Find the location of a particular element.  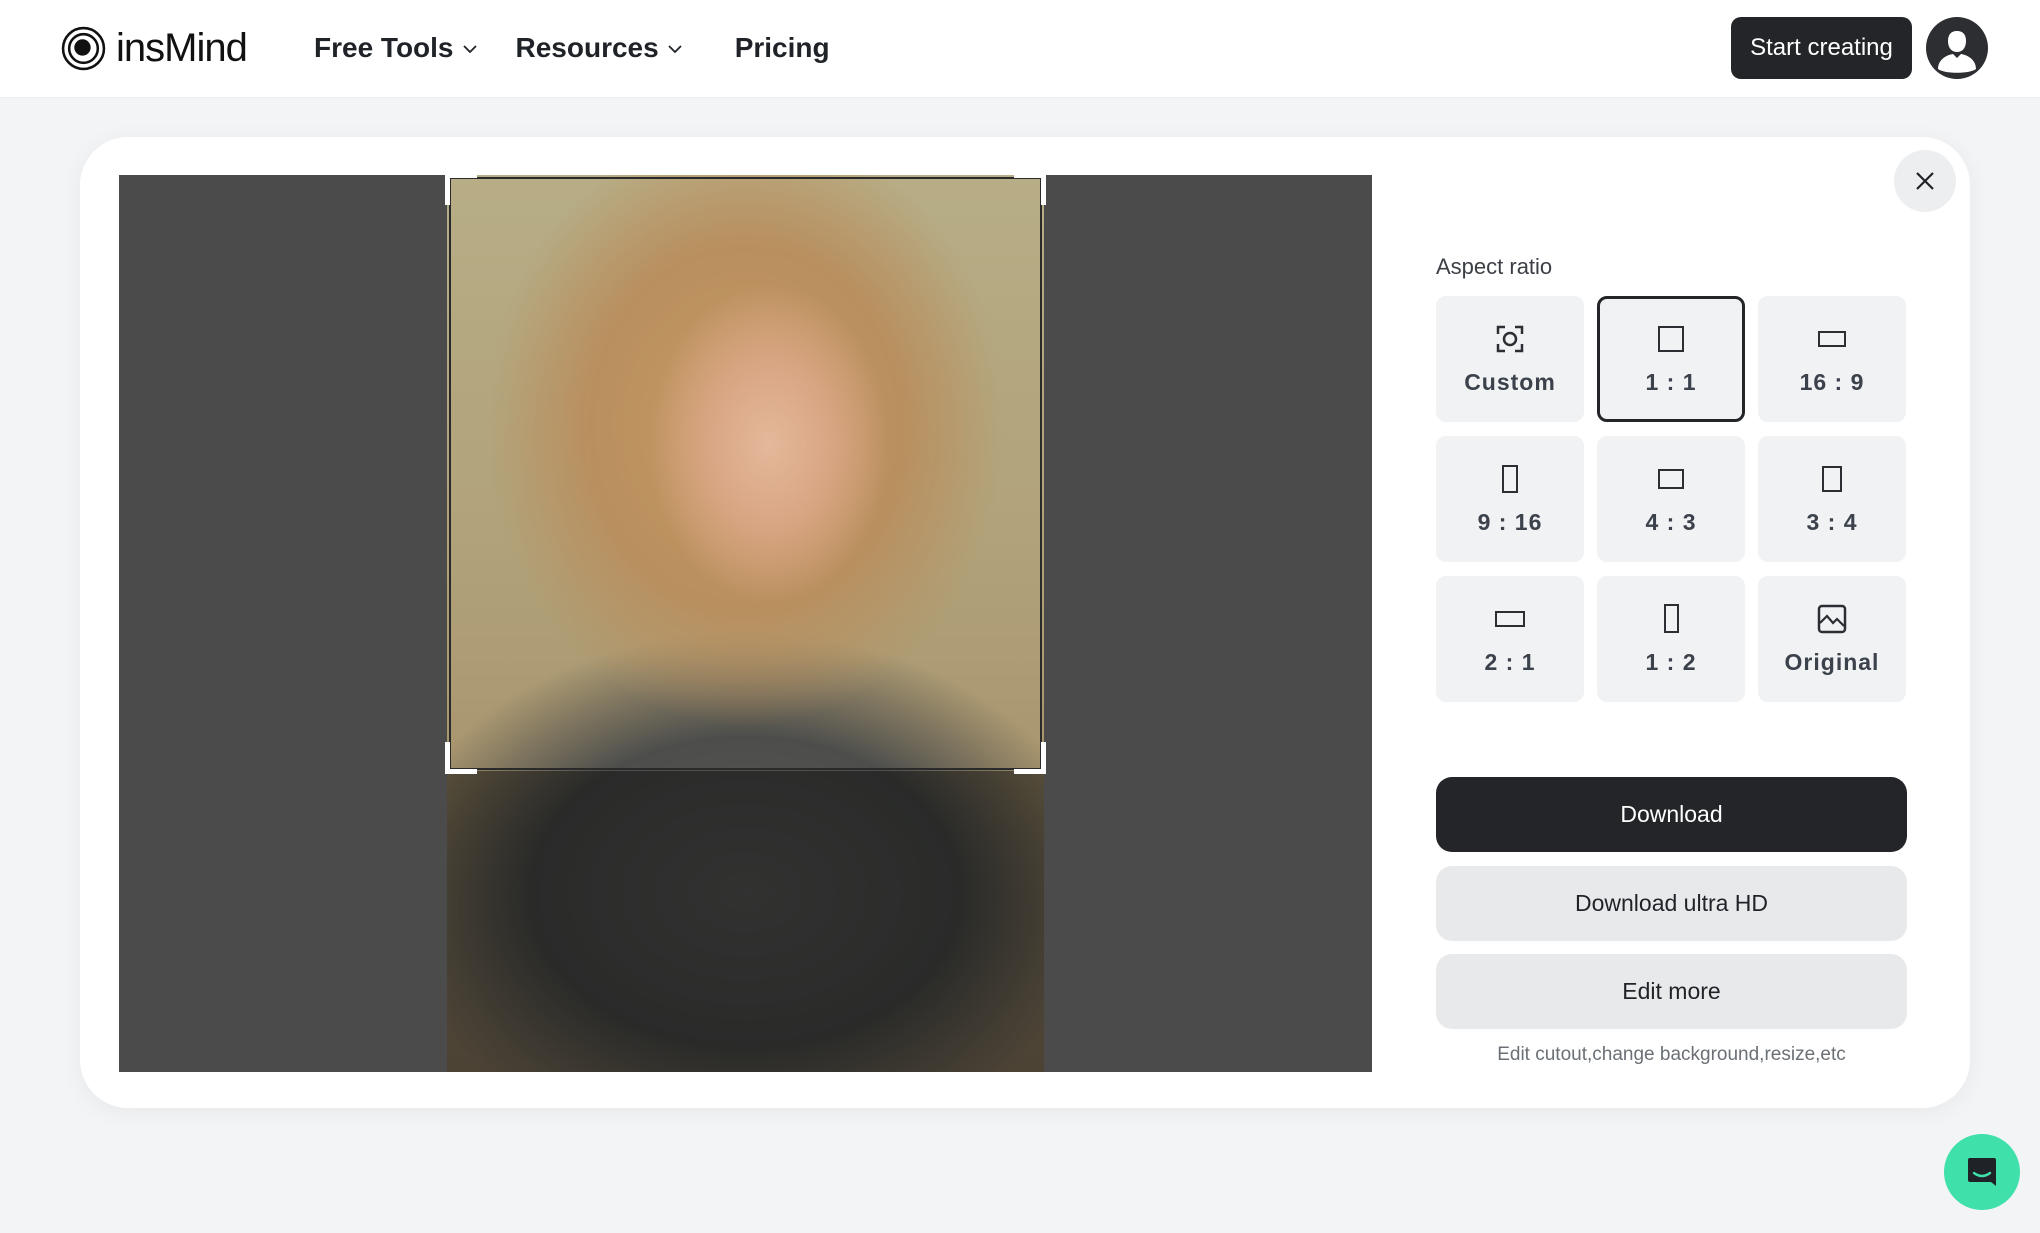

ratio-label: 2 : 1 is located at coordinates (1510, 661).